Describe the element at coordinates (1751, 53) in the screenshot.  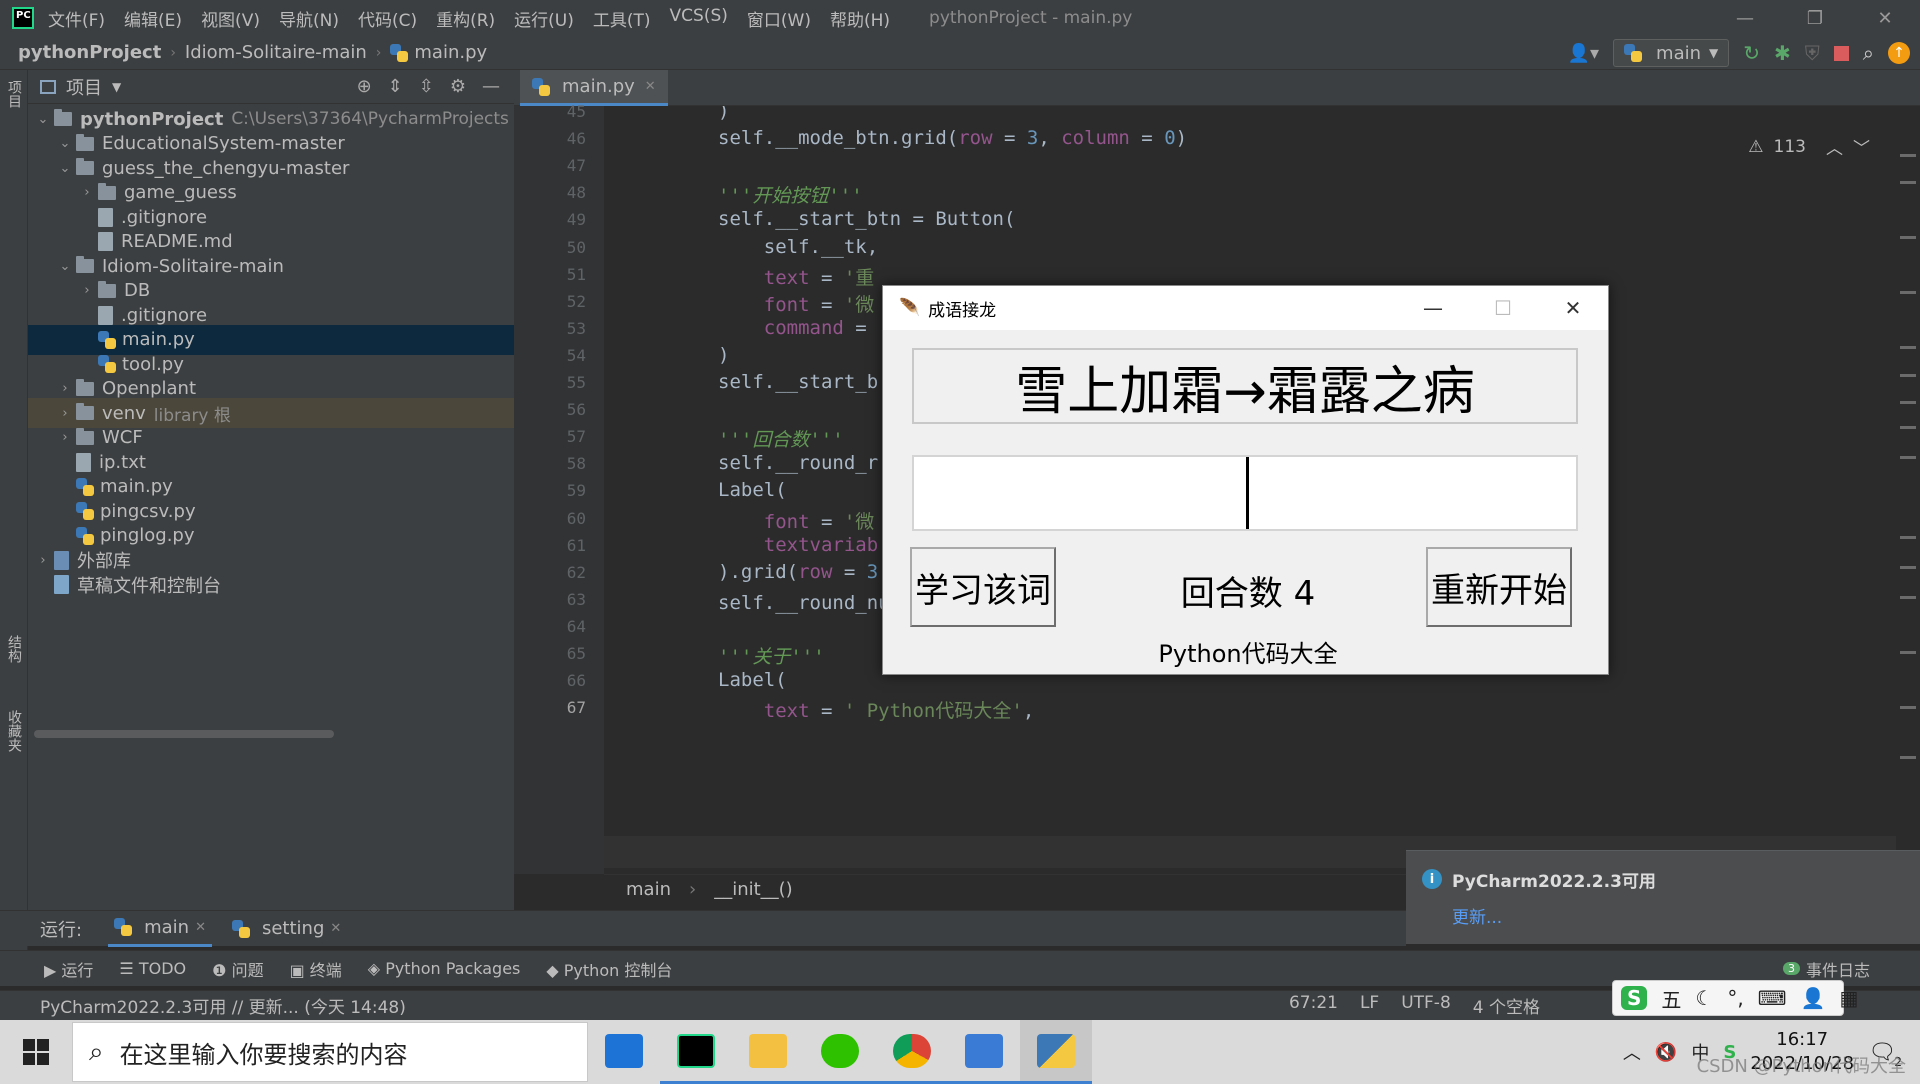
I see `rerun-icon: ↻` at that location.